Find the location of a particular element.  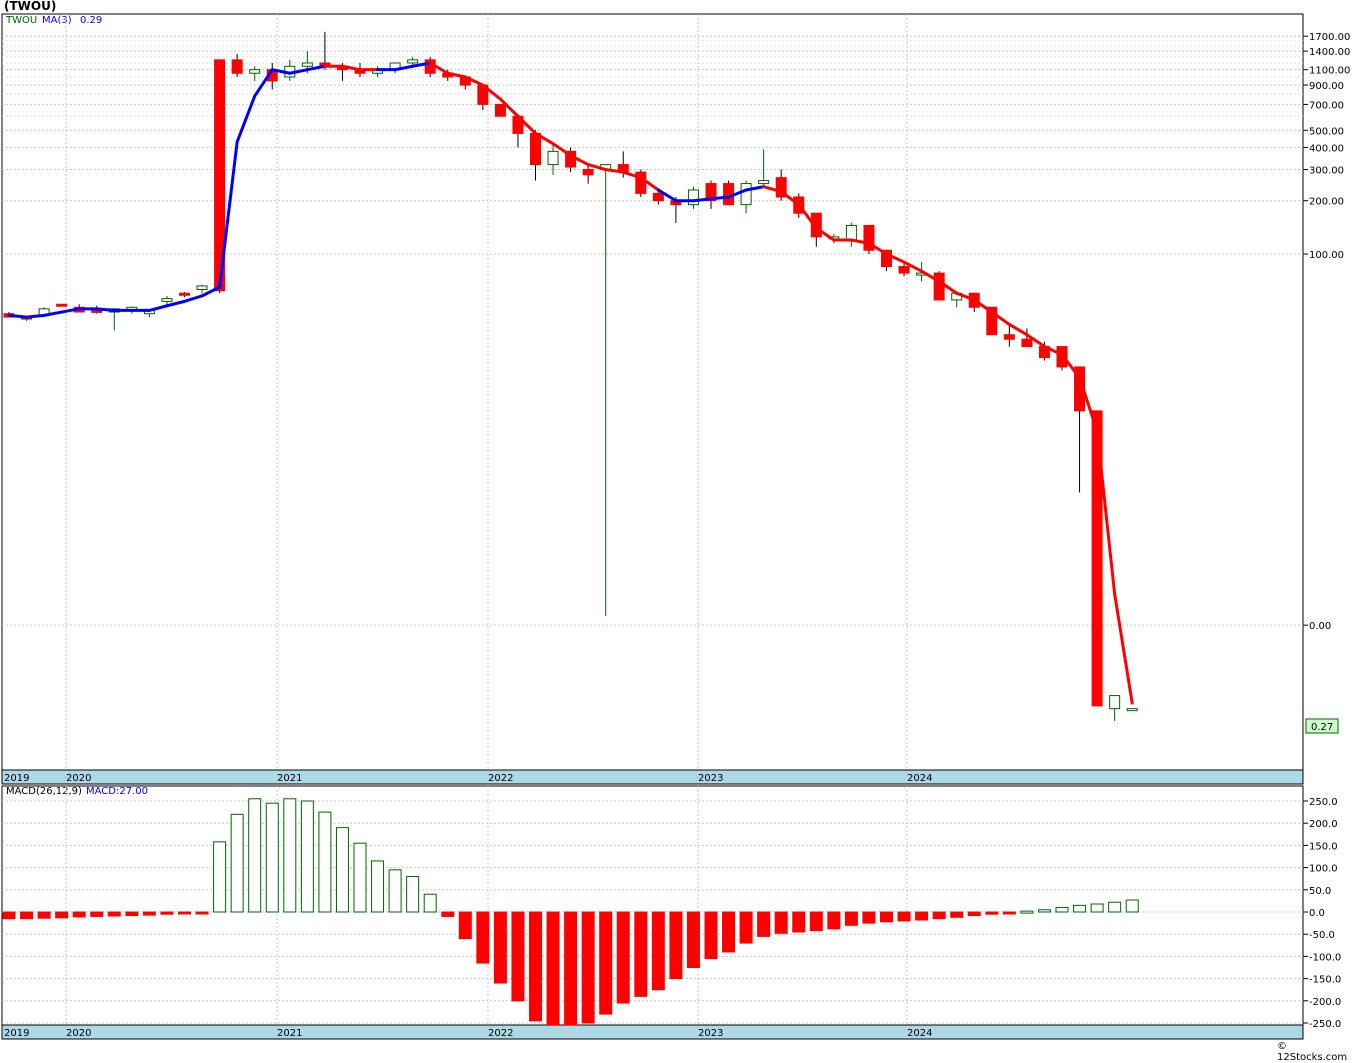

price-x-label: 2019 is located at coordinates (16, 778).